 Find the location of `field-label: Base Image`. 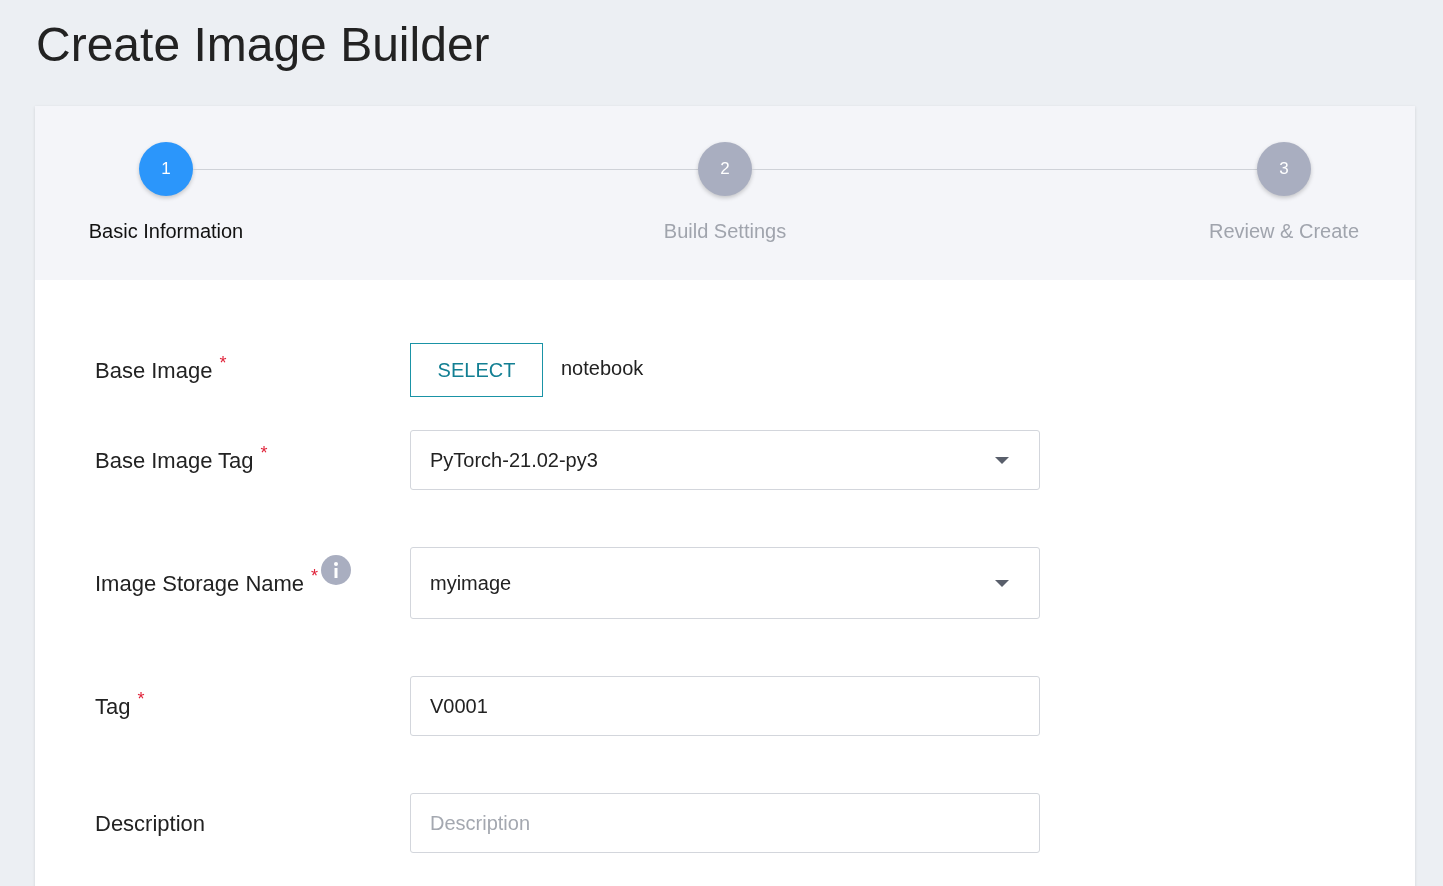

field-label: Base Image is located at coordinates (154, 370).